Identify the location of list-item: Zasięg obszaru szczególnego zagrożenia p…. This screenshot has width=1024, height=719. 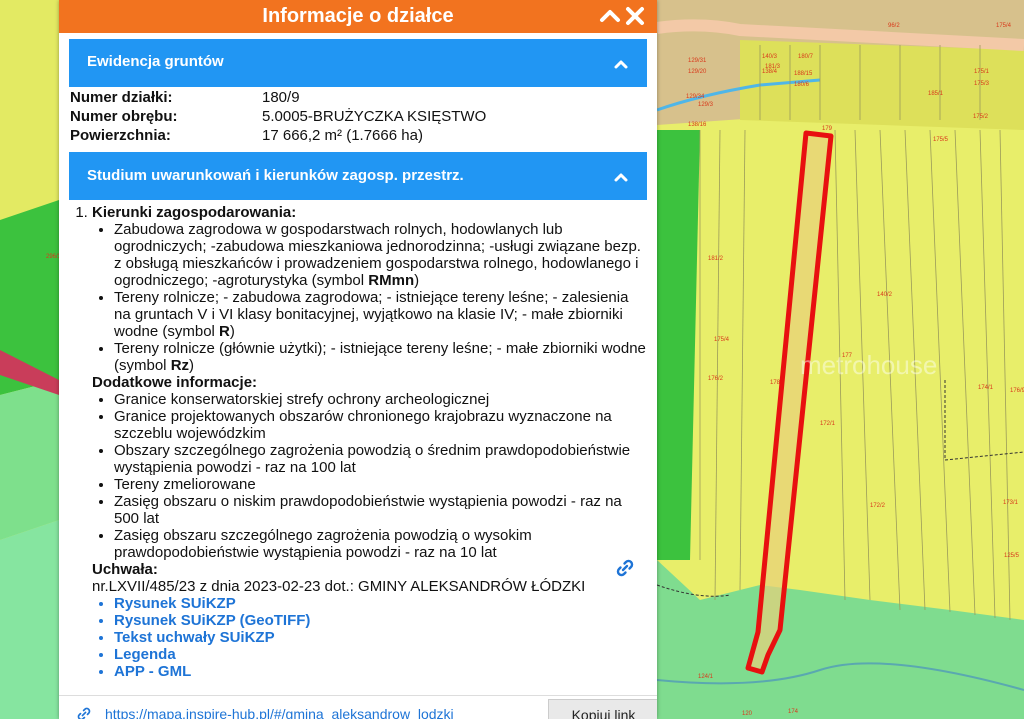
(381, 544).